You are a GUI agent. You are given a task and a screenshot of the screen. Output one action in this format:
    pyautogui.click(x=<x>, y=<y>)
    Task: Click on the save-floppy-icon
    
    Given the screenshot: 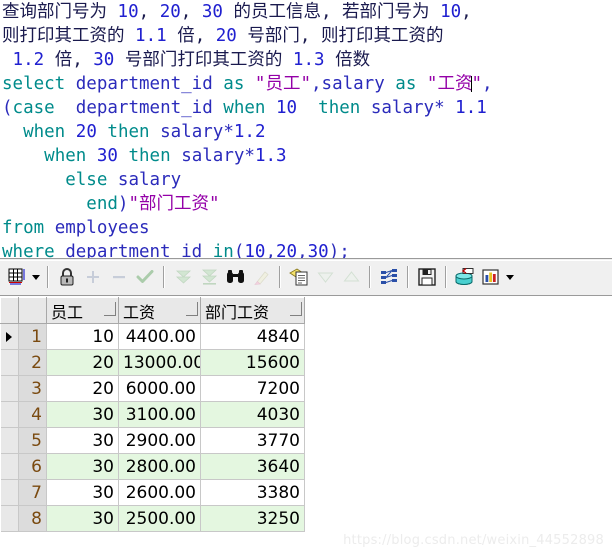 What is the action you would take?
    pyautogui.click(x=427, y=277)
    